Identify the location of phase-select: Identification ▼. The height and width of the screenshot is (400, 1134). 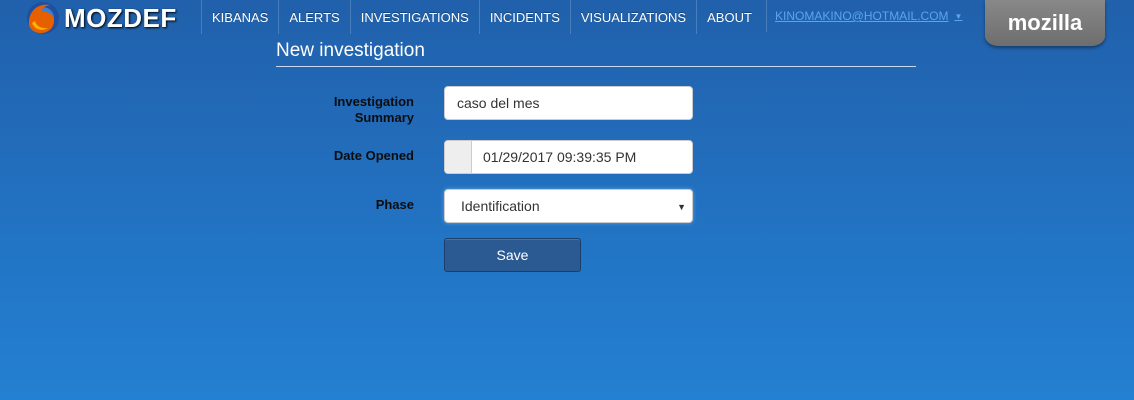
(568, 206).